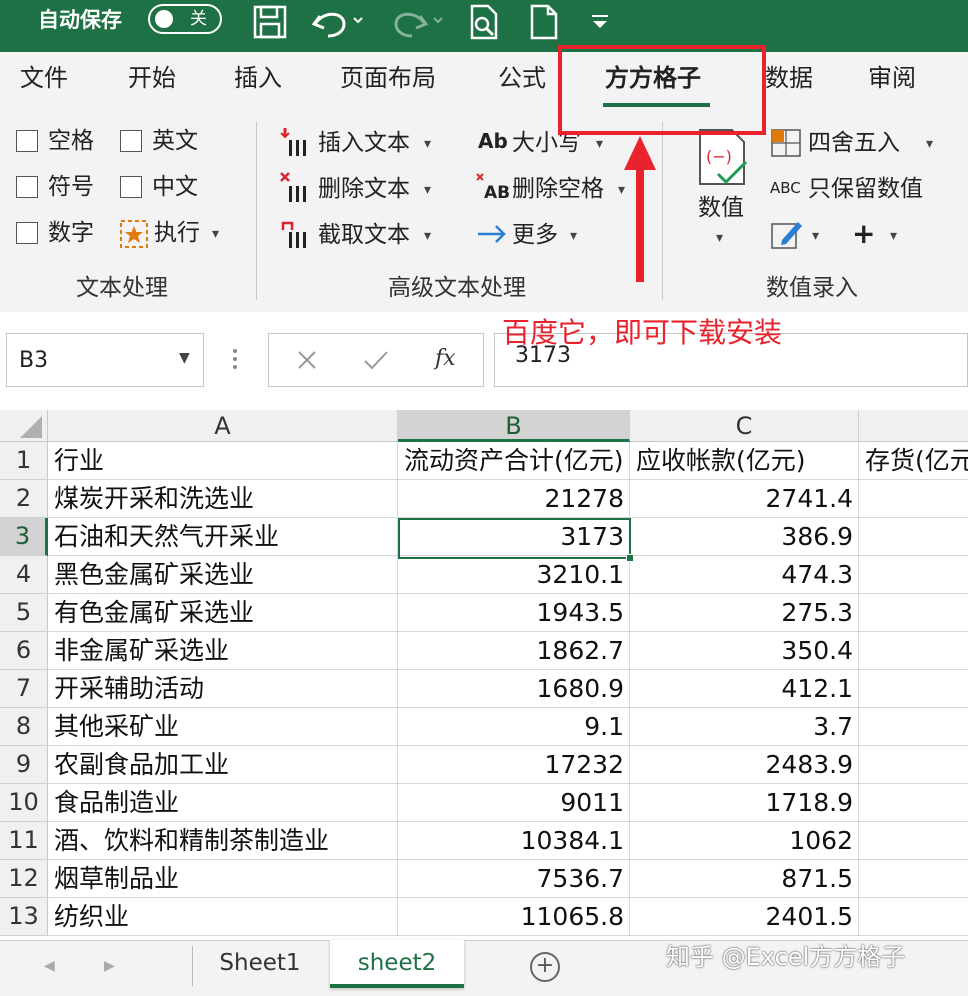  Describe the element at coordinates (295, 188) in the screenshot. I see `delete-text-icon` at that location.